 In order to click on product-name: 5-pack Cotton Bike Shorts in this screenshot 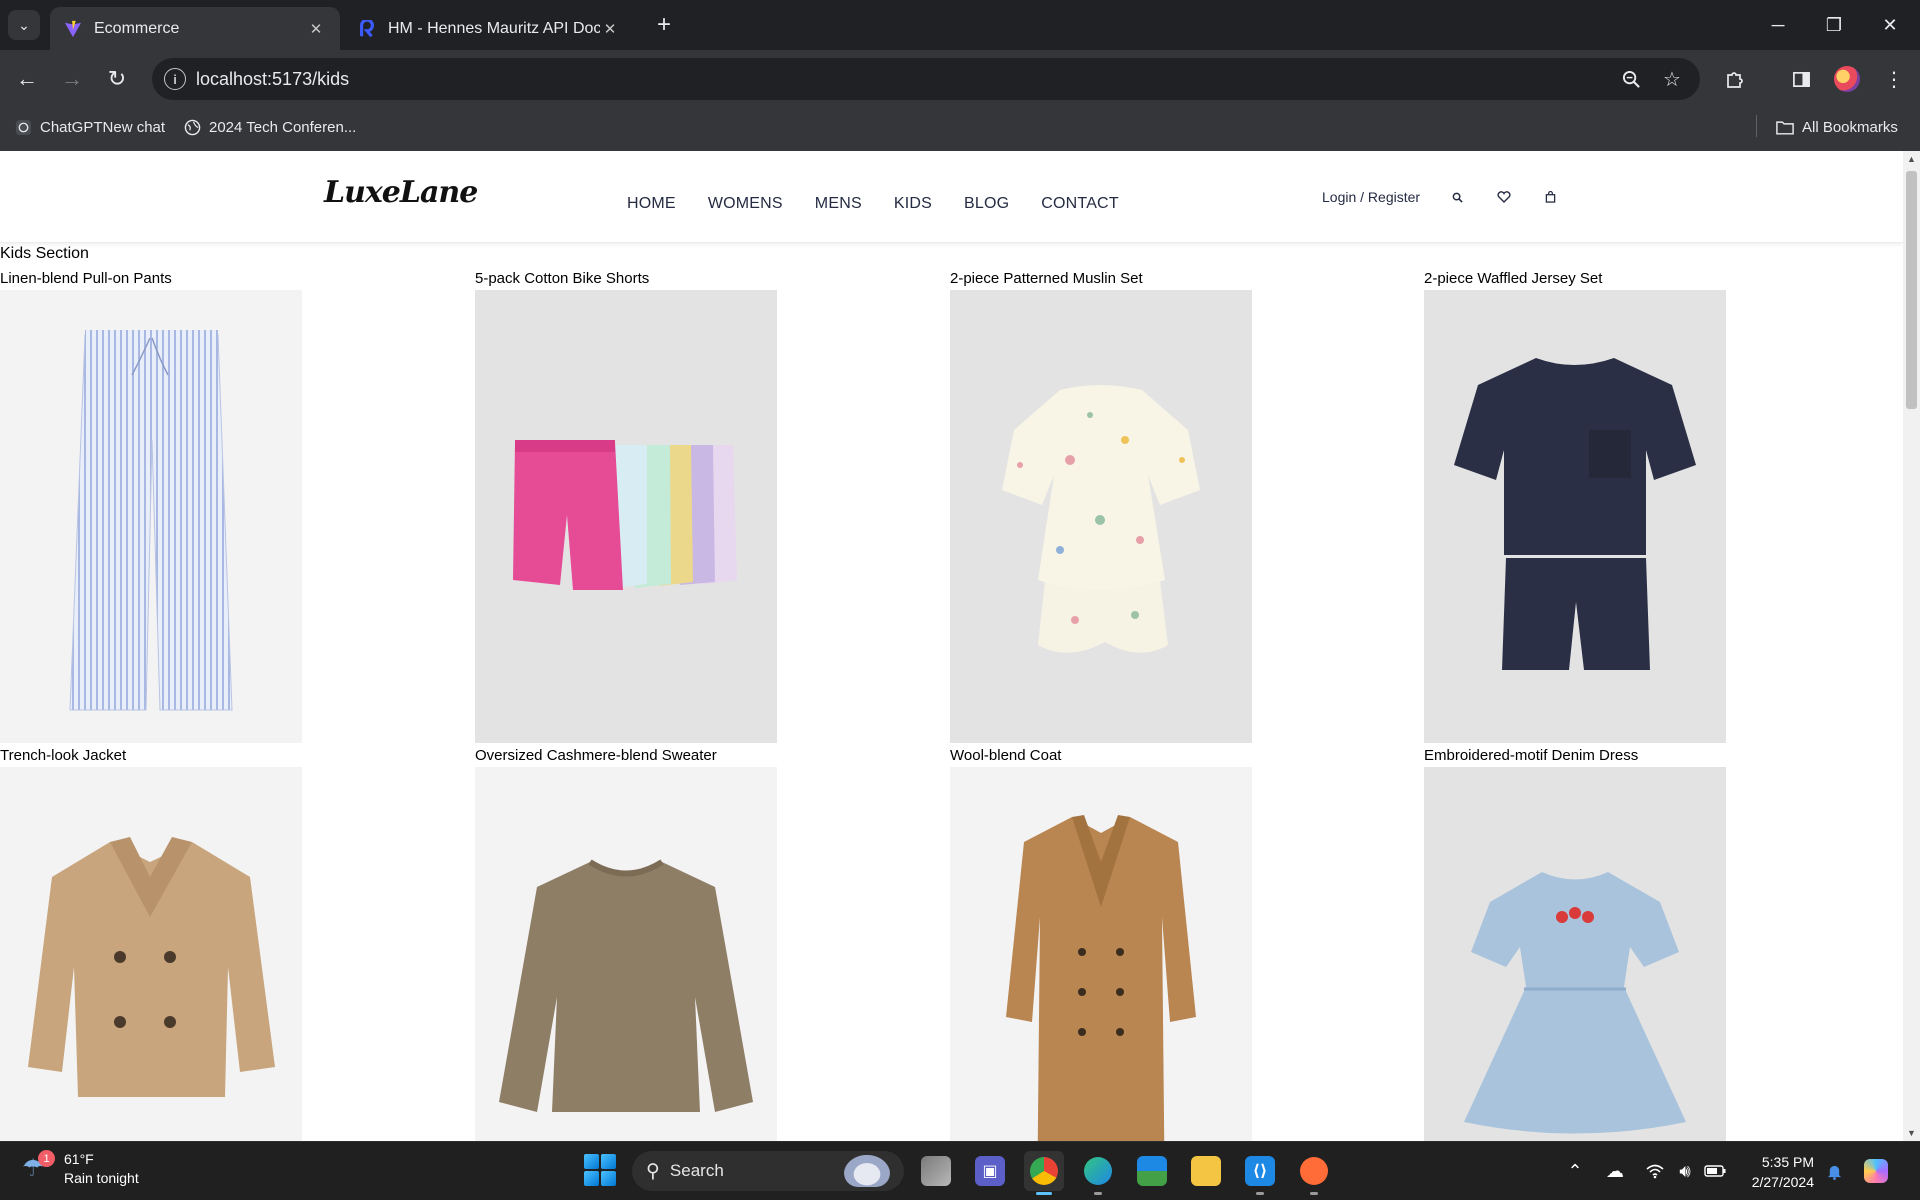, I will do `click(626, 279)`.